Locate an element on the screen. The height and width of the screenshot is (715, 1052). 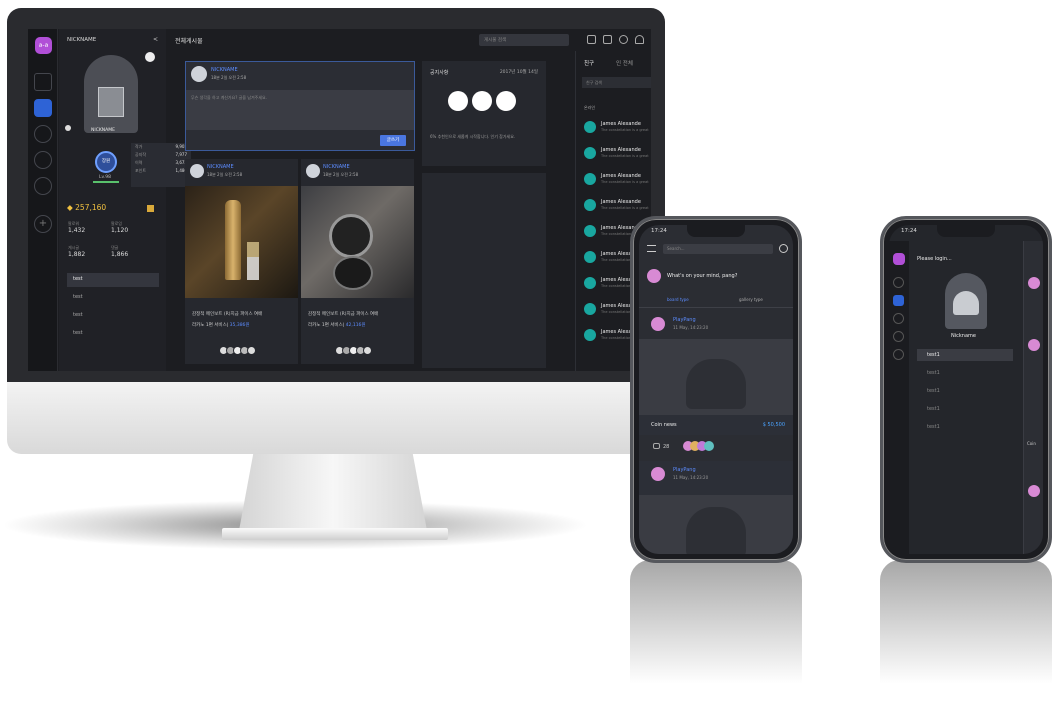
level-label: Lv.98 is located at coordinates (105, 177).